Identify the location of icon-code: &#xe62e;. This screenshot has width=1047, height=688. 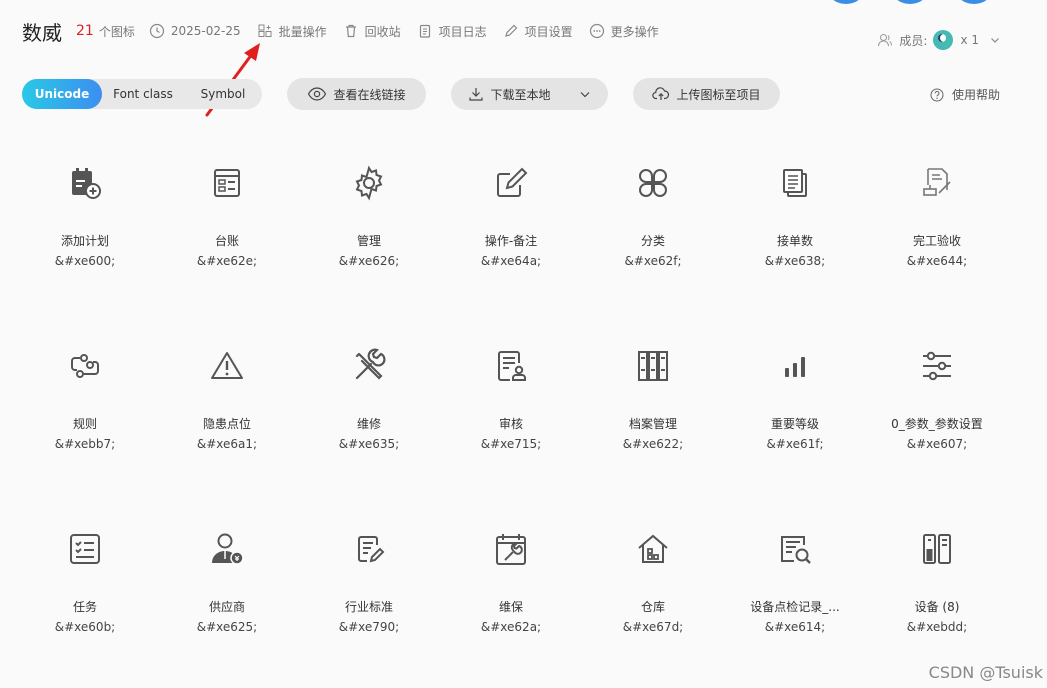
(227, 261).